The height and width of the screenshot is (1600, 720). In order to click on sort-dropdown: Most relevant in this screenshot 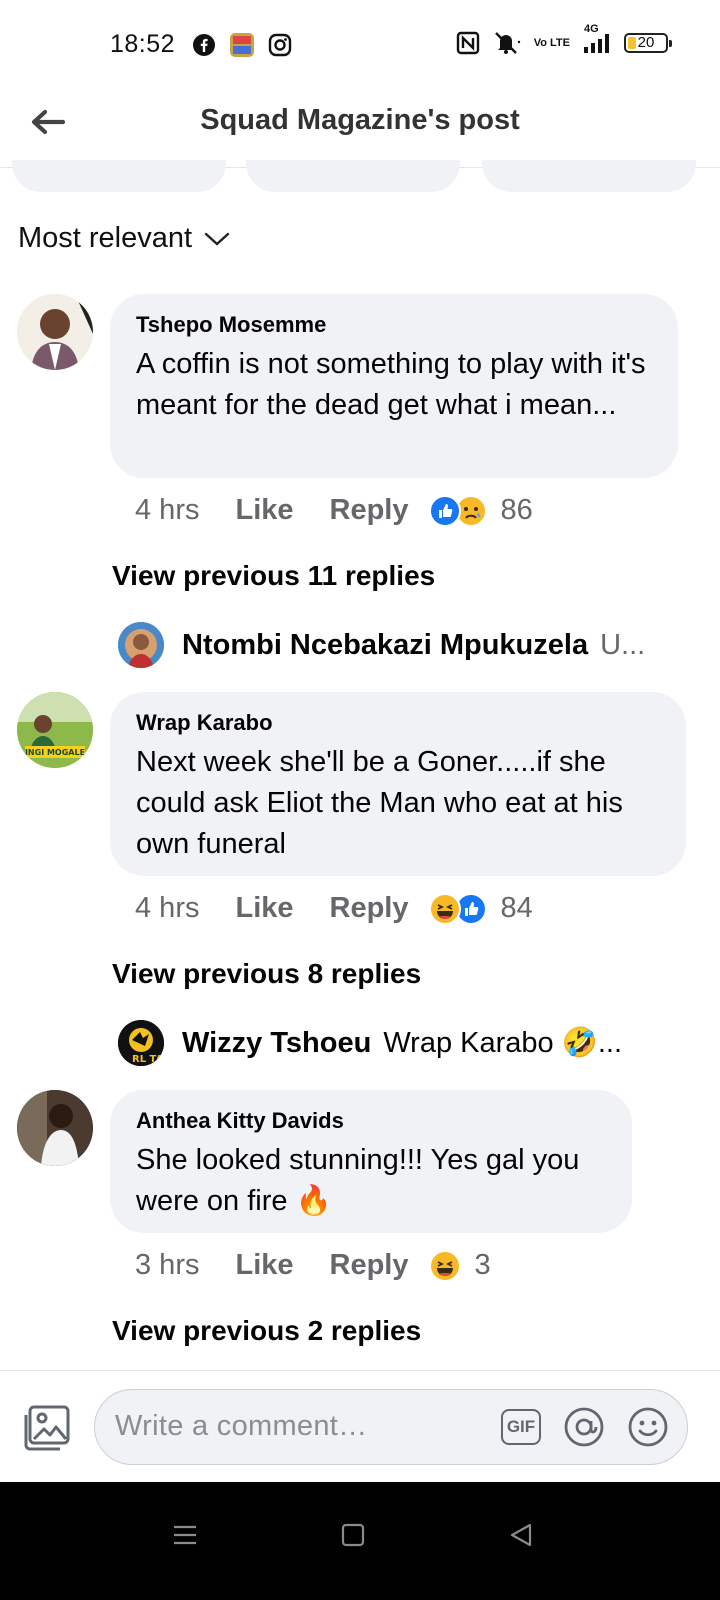, I will do `click(124, 238)`.